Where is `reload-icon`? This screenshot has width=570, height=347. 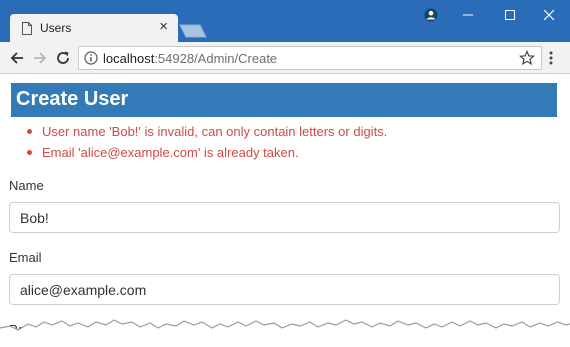
reload-icon is located at coordinates (63, 58).